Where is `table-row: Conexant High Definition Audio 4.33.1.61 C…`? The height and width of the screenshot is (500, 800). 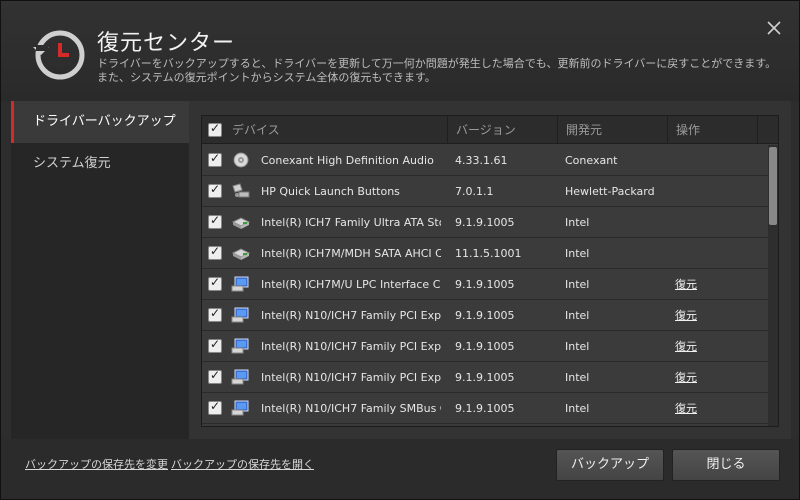 table-row: Conexant High Definition Audio 4.33.1.61 C… is located at coordinates (485, 160).